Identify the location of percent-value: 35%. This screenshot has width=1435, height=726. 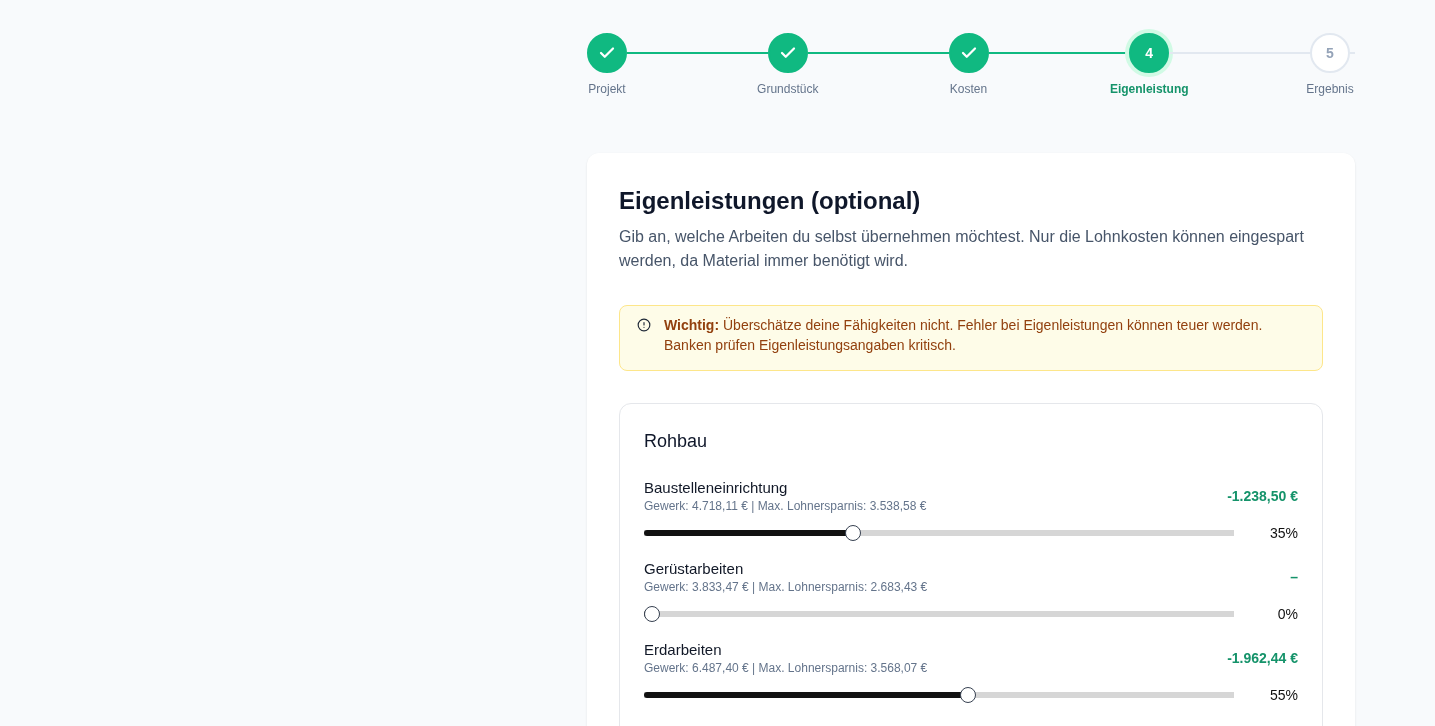
(1283, 533).